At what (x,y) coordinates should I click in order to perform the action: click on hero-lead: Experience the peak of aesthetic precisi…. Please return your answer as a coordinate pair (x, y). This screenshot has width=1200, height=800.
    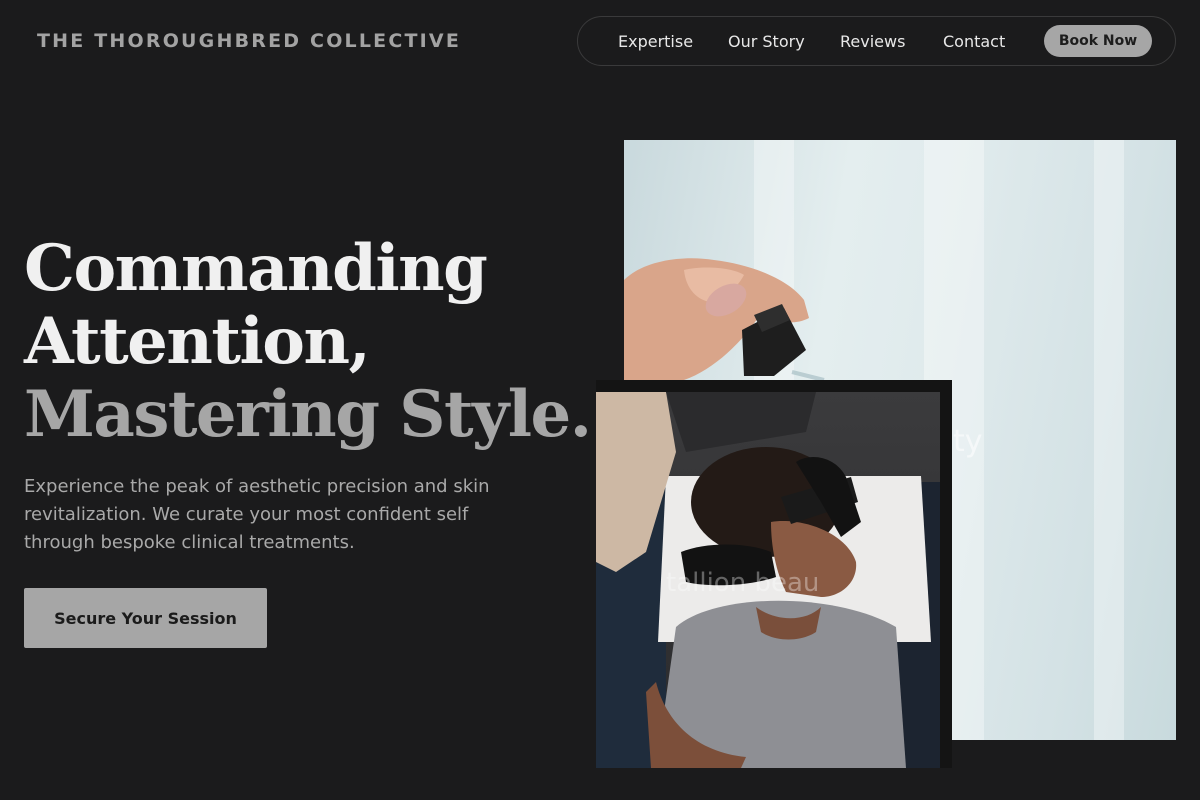
    Looking at the image, I should click on (257, 514).